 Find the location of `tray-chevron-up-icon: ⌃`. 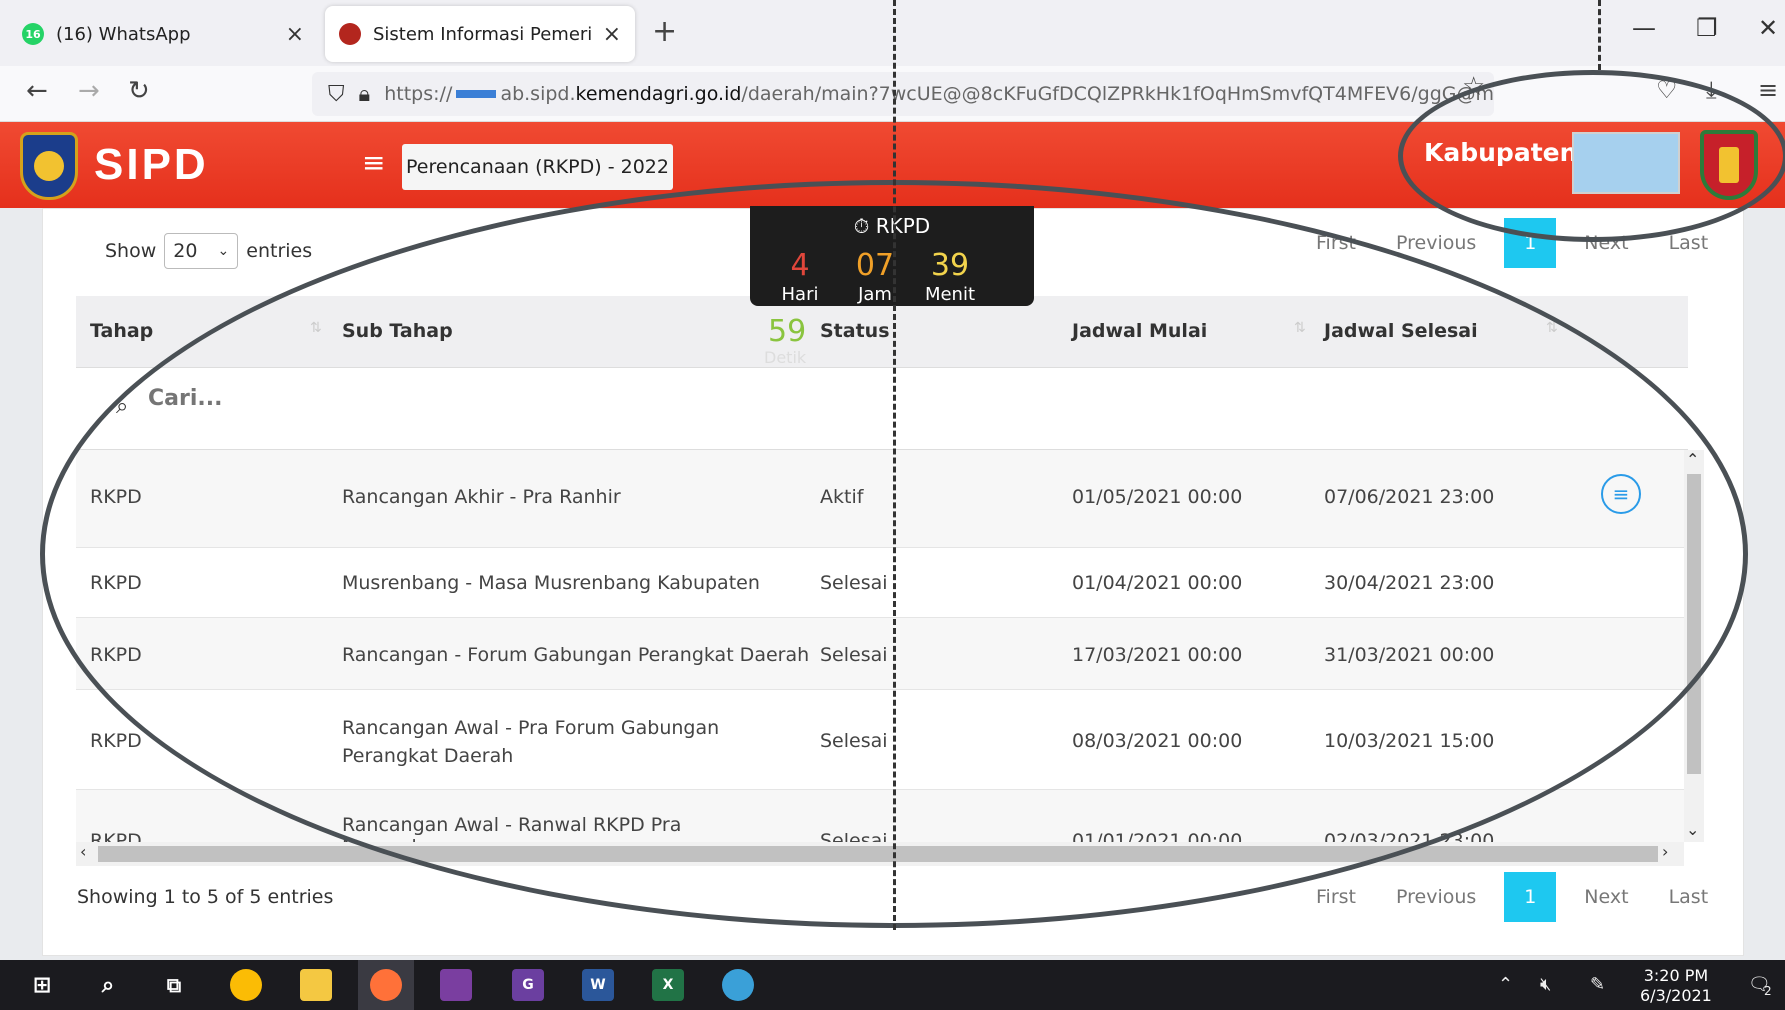

tray-chevron-up-icon: ⌃ is located at coordinates (1505, 984).